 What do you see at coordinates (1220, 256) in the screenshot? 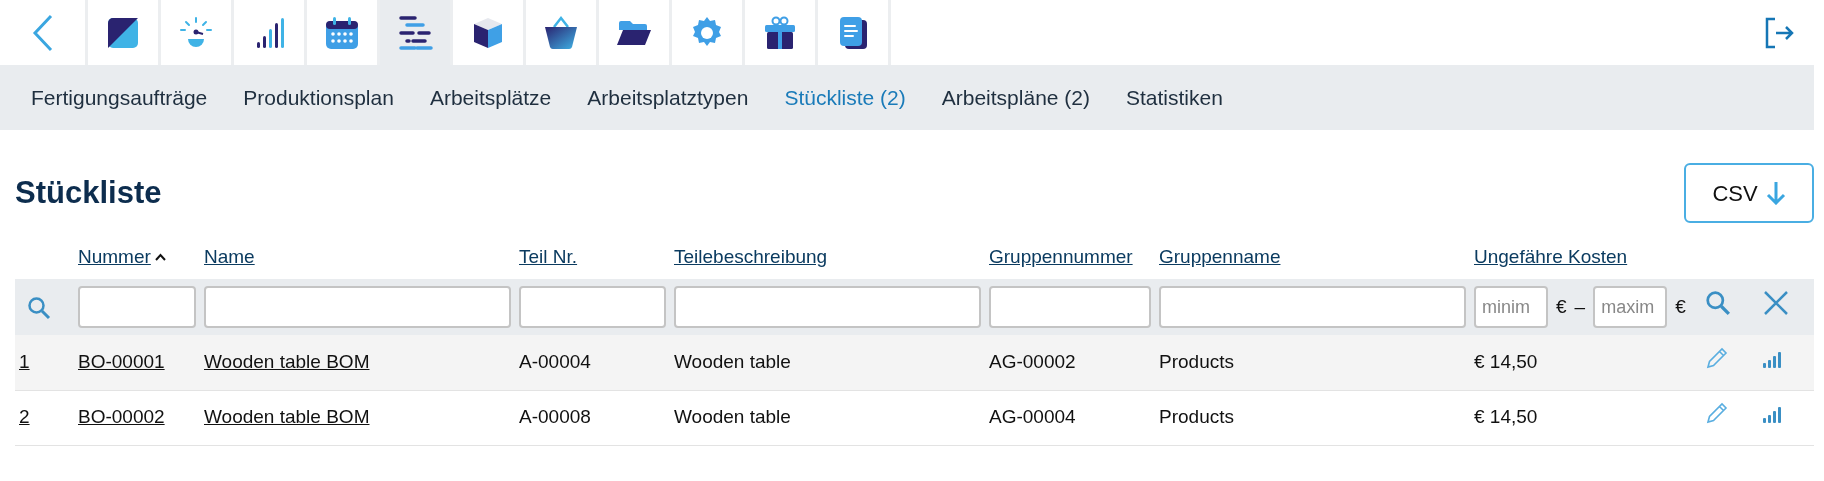
I see `column-header: Gruppenname` at bounding box center [1220, 256].